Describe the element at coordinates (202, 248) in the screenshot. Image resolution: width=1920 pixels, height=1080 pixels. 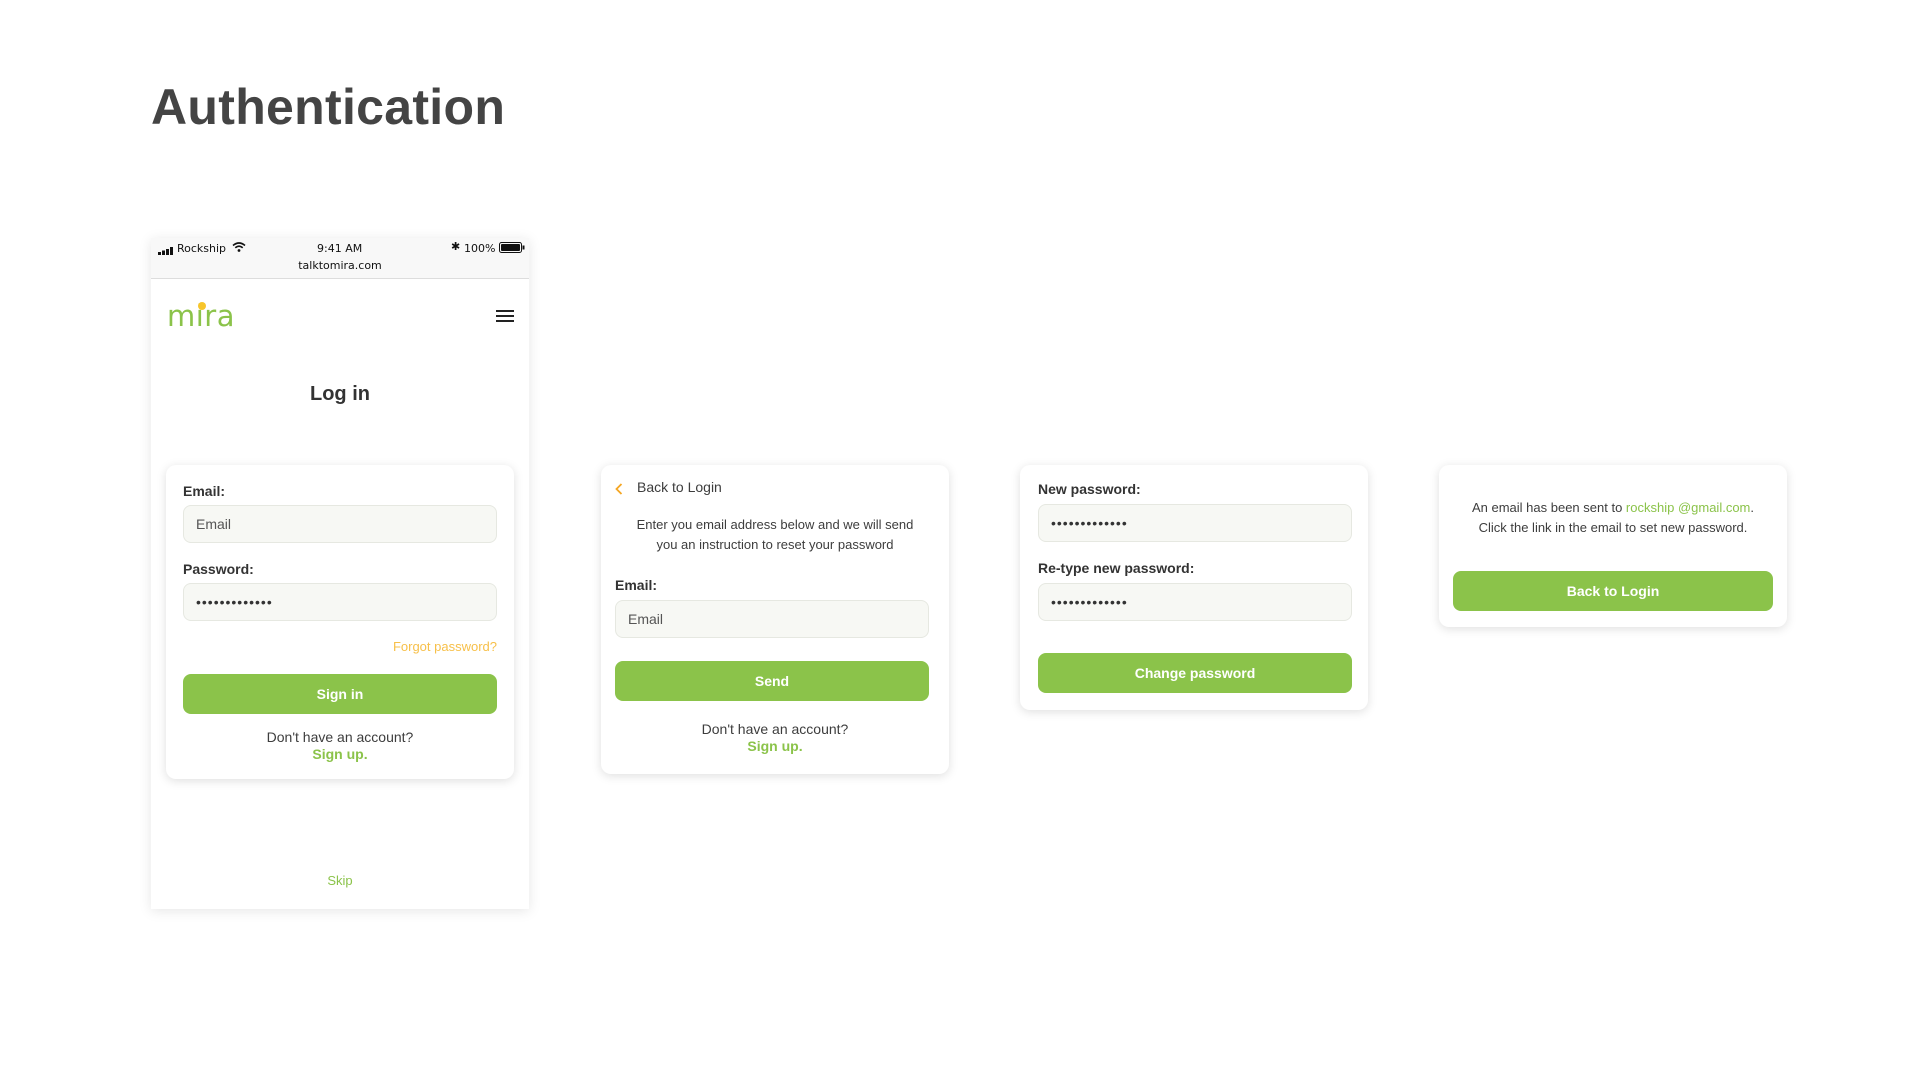
I see `carrier-name: Rockship` at that location.